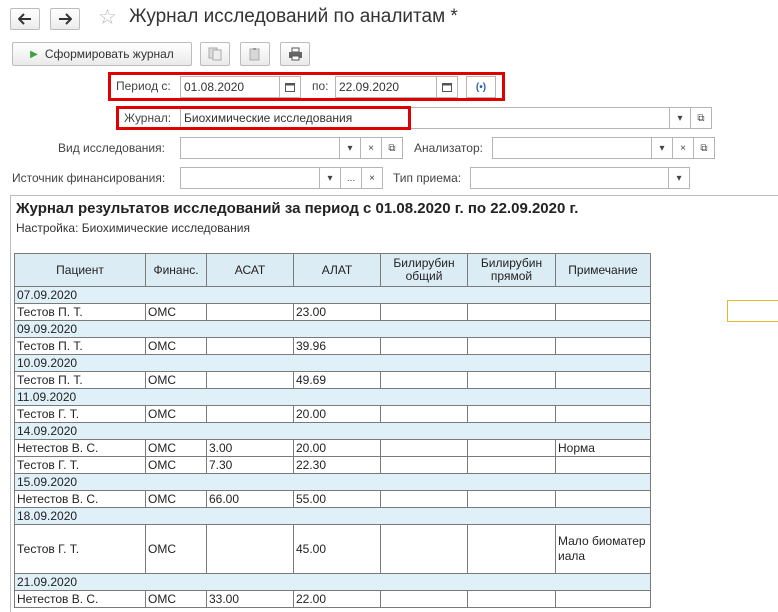  I want to click on journal-open-button: ⧉, so click(701, 118).